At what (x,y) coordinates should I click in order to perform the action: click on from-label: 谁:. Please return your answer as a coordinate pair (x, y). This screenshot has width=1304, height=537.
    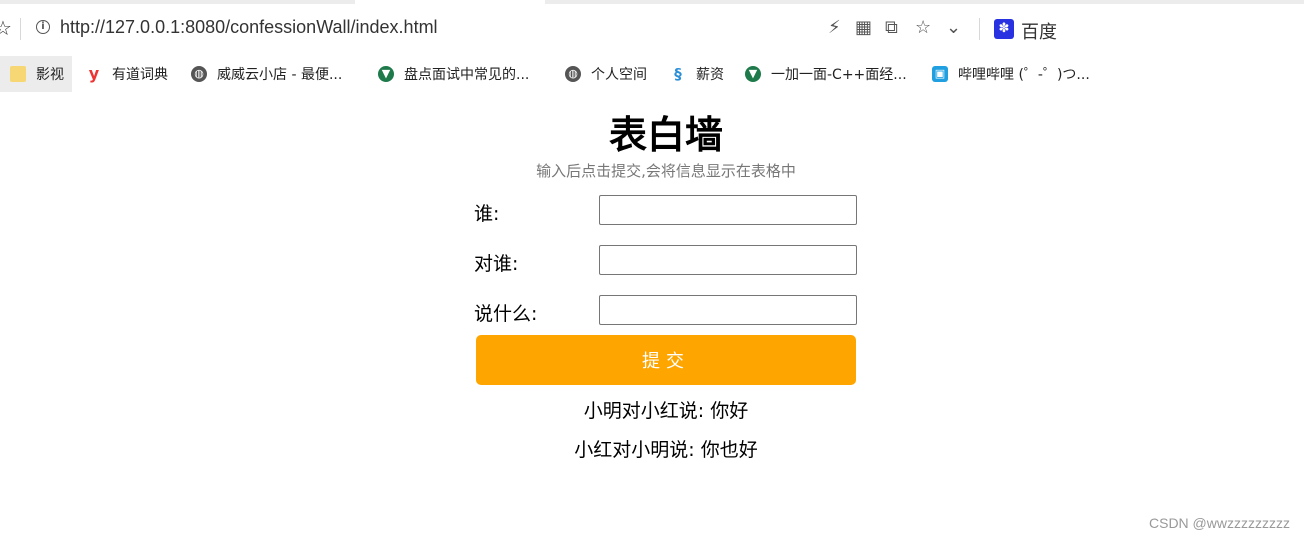
    Looking at the image, I should click on (487, 214).